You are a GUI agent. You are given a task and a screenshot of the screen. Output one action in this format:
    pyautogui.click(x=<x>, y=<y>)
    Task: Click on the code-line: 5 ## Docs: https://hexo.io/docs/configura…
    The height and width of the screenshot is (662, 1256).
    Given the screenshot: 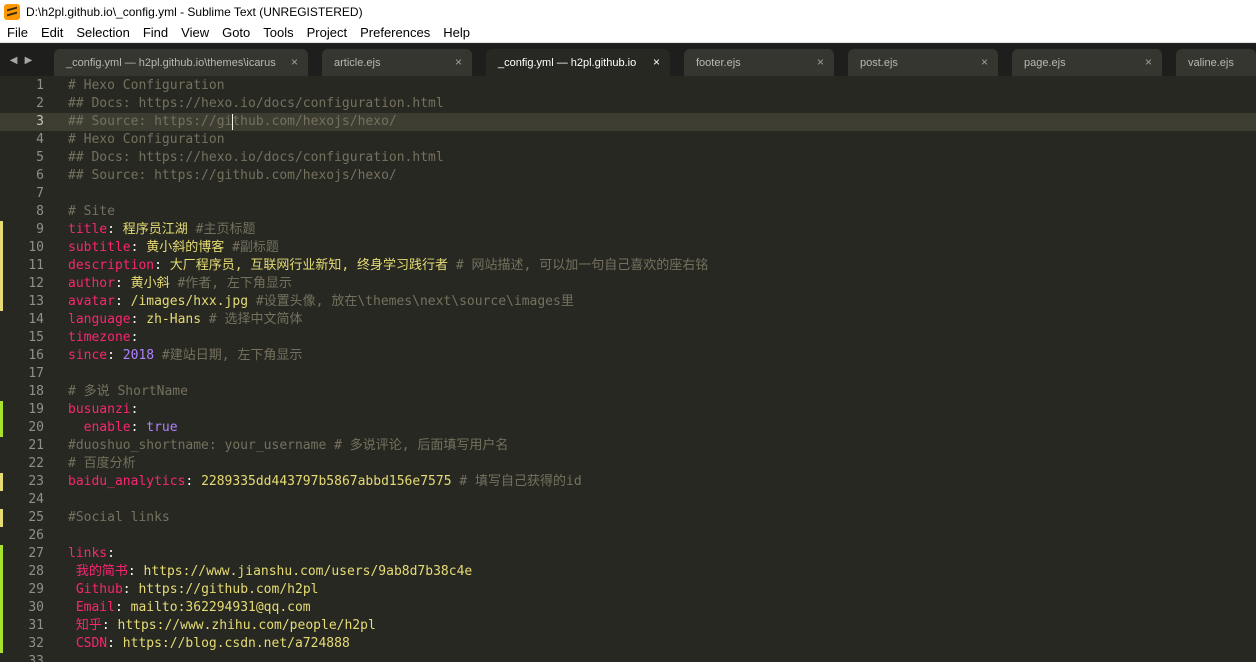 What is the action you would take?
    pyautogui.click(x=628, y=158)
    